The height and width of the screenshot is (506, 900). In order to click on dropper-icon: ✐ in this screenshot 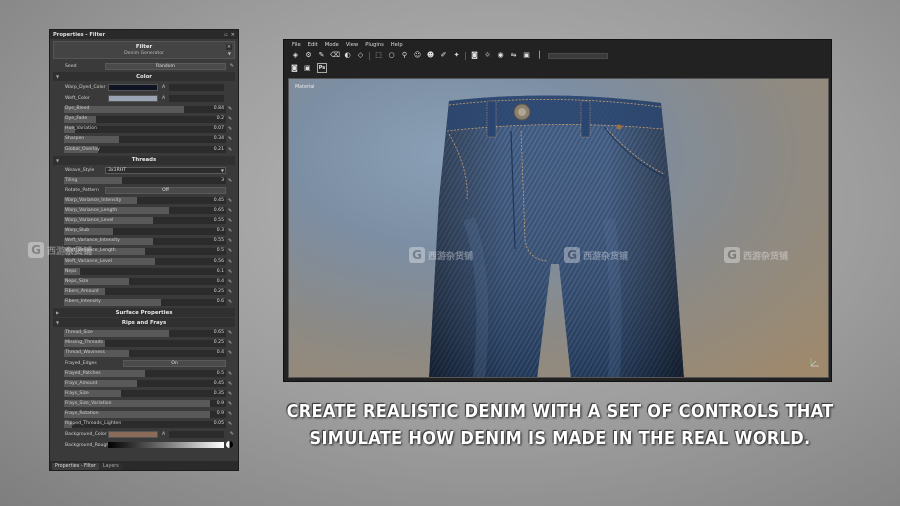, I will do `click(443, 55)`.